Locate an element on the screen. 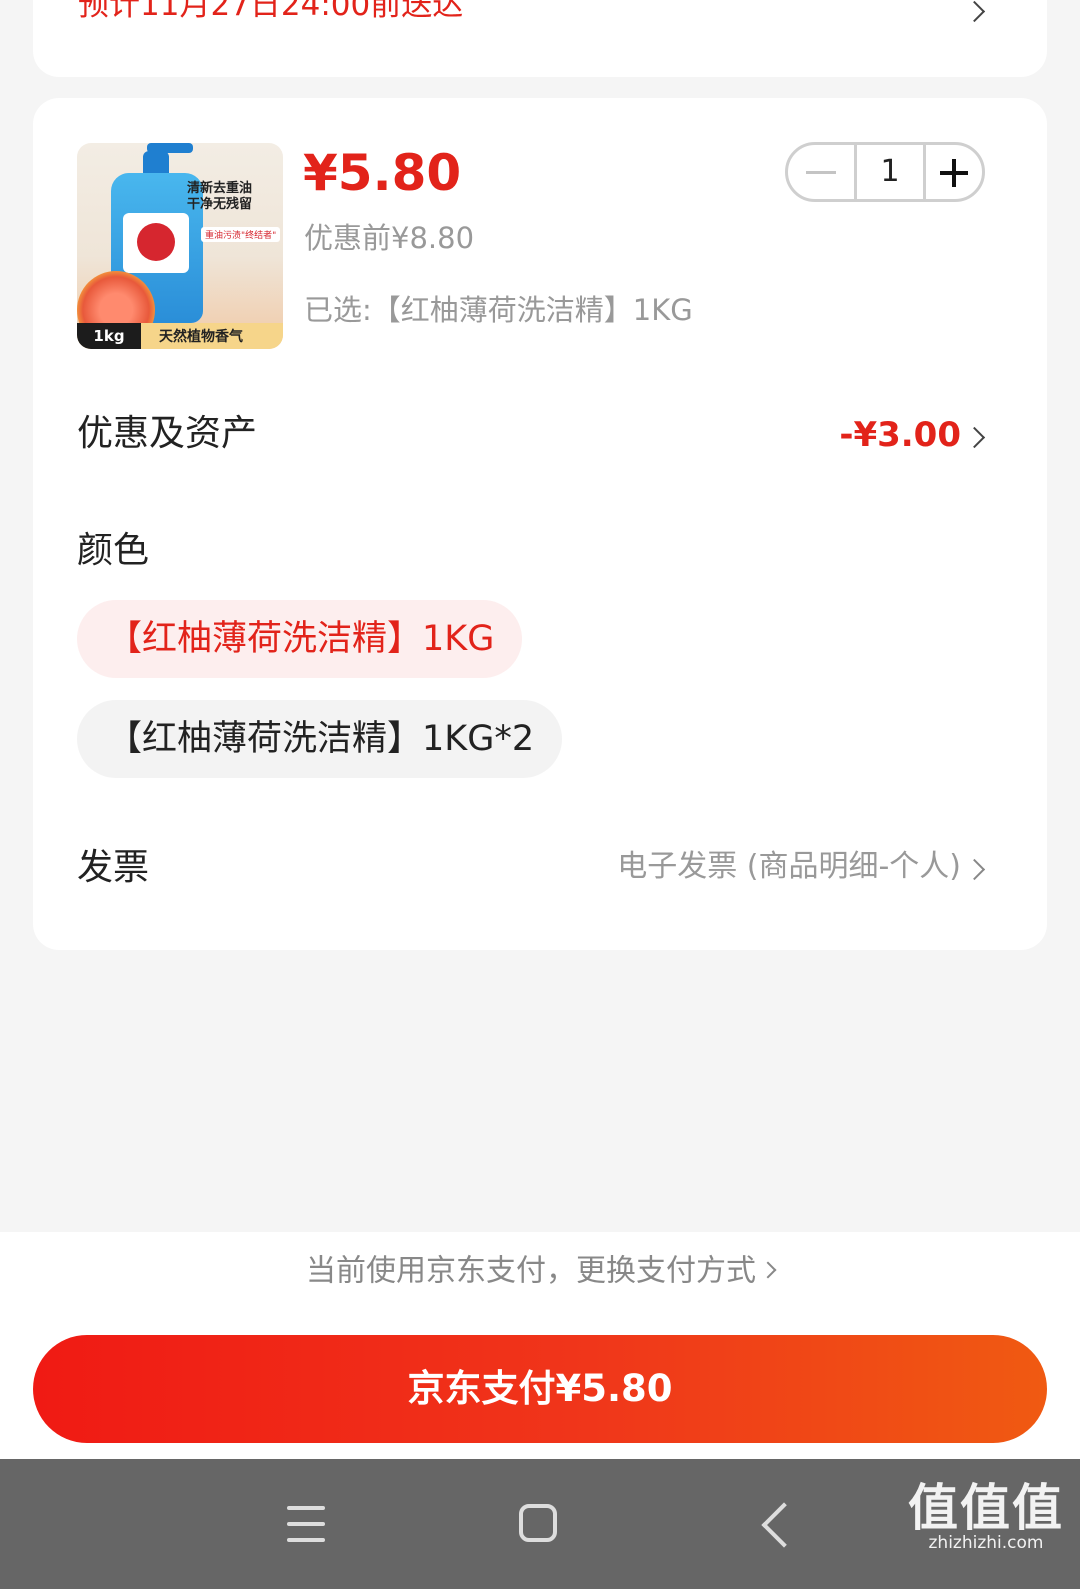  quantity-stepper: 1 is located at coordinates (885, 172).